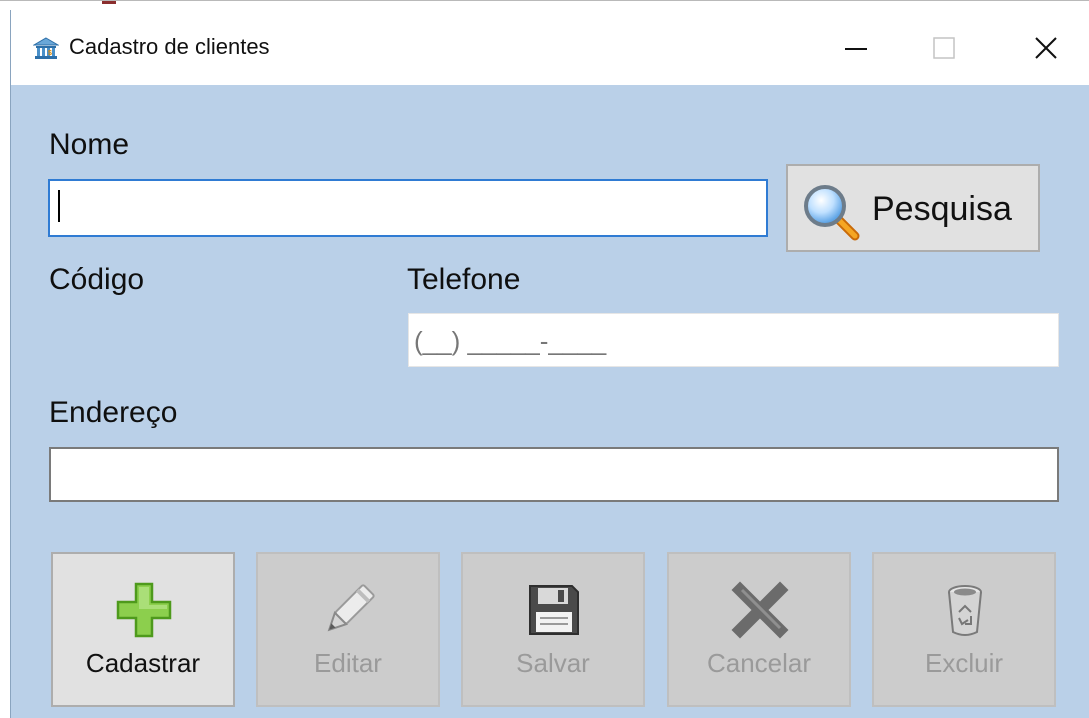 This screenshot has width=1089, height=718. Describe the element at coordinates (942, 209) in the screenshot. I see `pesquisa-label: Pesquisa` at that location.